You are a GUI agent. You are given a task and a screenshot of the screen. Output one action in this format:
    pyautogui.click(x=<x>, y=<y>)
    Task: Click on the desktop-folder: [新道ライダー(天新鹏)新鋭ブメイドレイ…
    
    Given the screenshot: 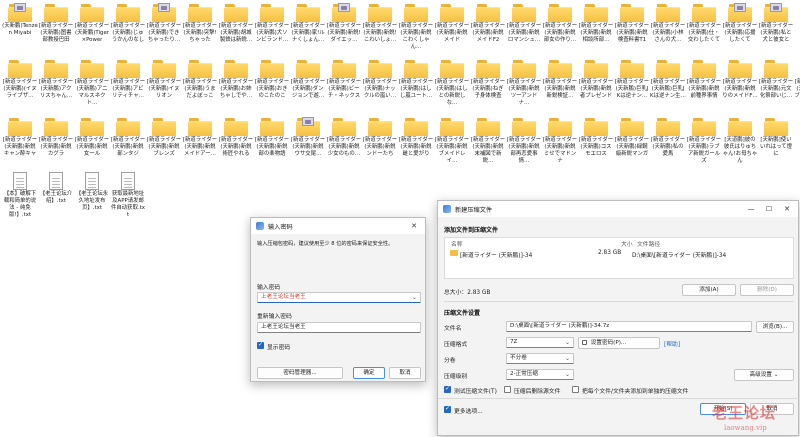 What is the action you would take?
    pyautogui.click(x=452, y=141)
    